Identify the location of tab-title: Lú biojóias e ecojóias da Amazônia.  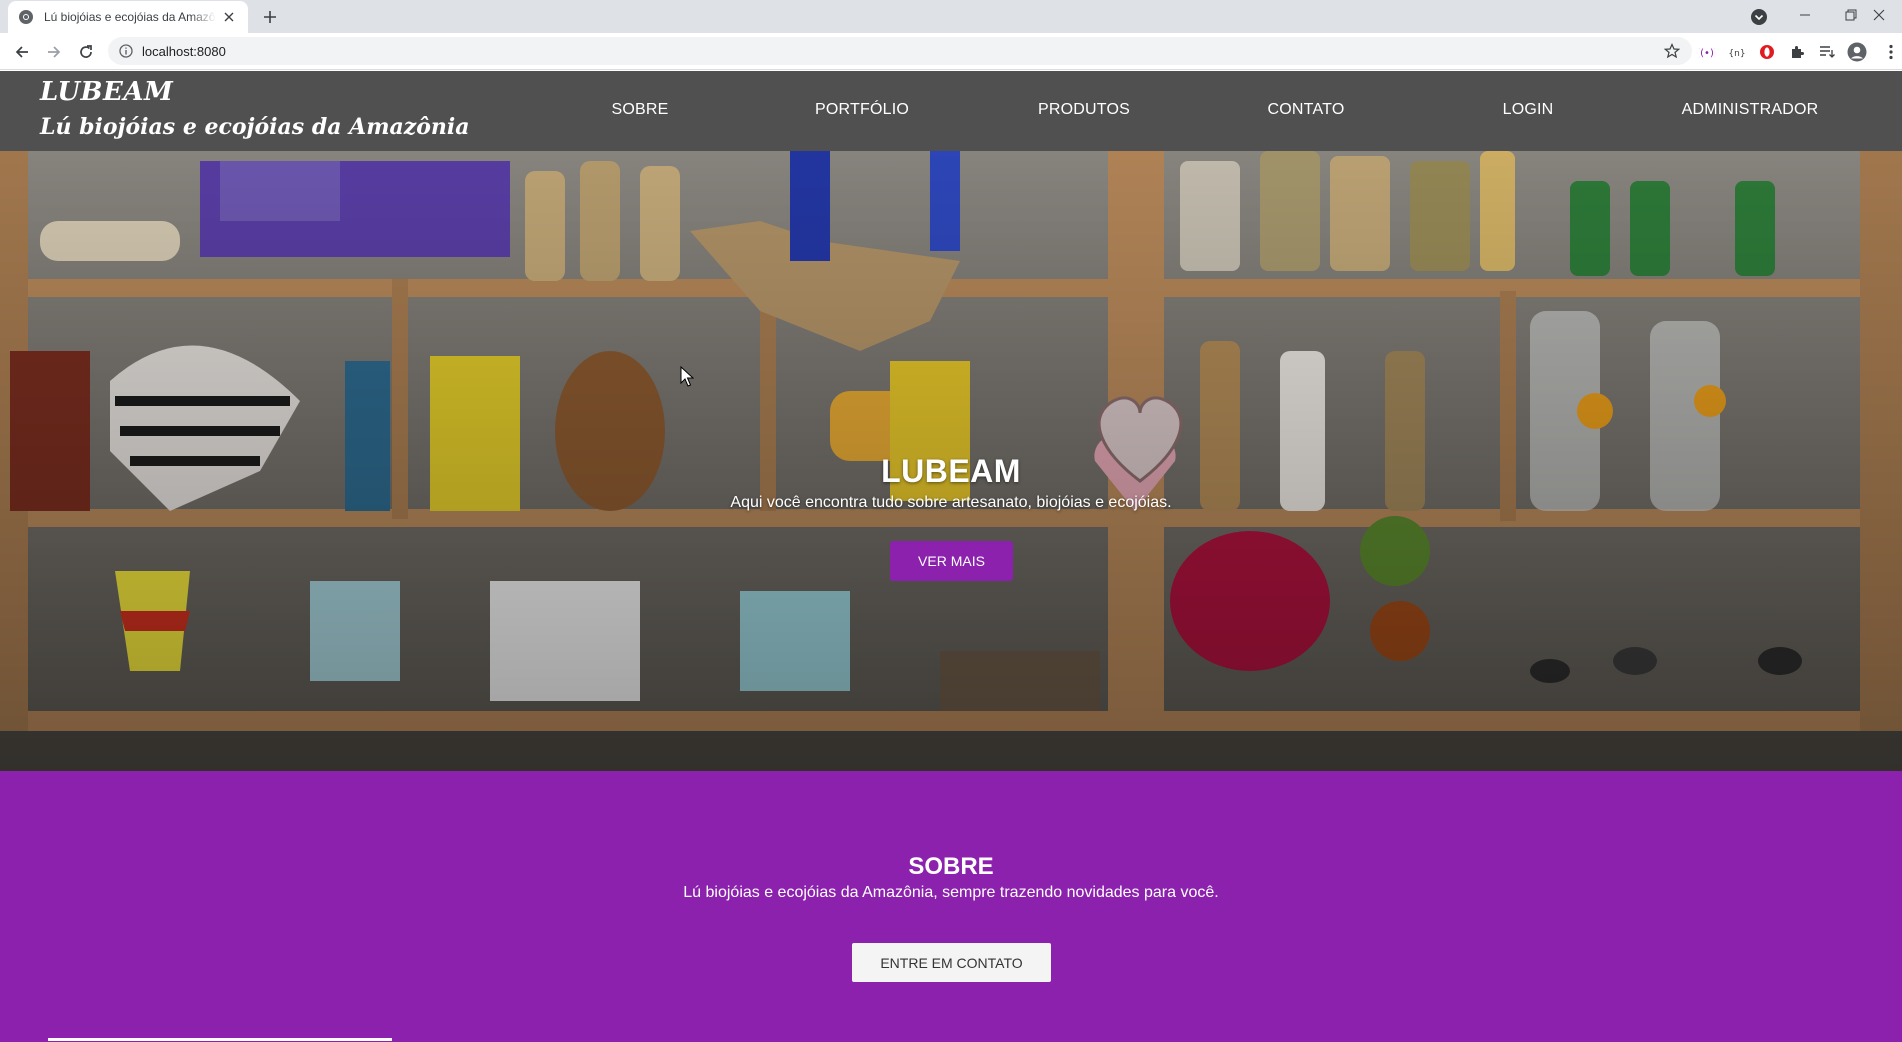
(130, 17).